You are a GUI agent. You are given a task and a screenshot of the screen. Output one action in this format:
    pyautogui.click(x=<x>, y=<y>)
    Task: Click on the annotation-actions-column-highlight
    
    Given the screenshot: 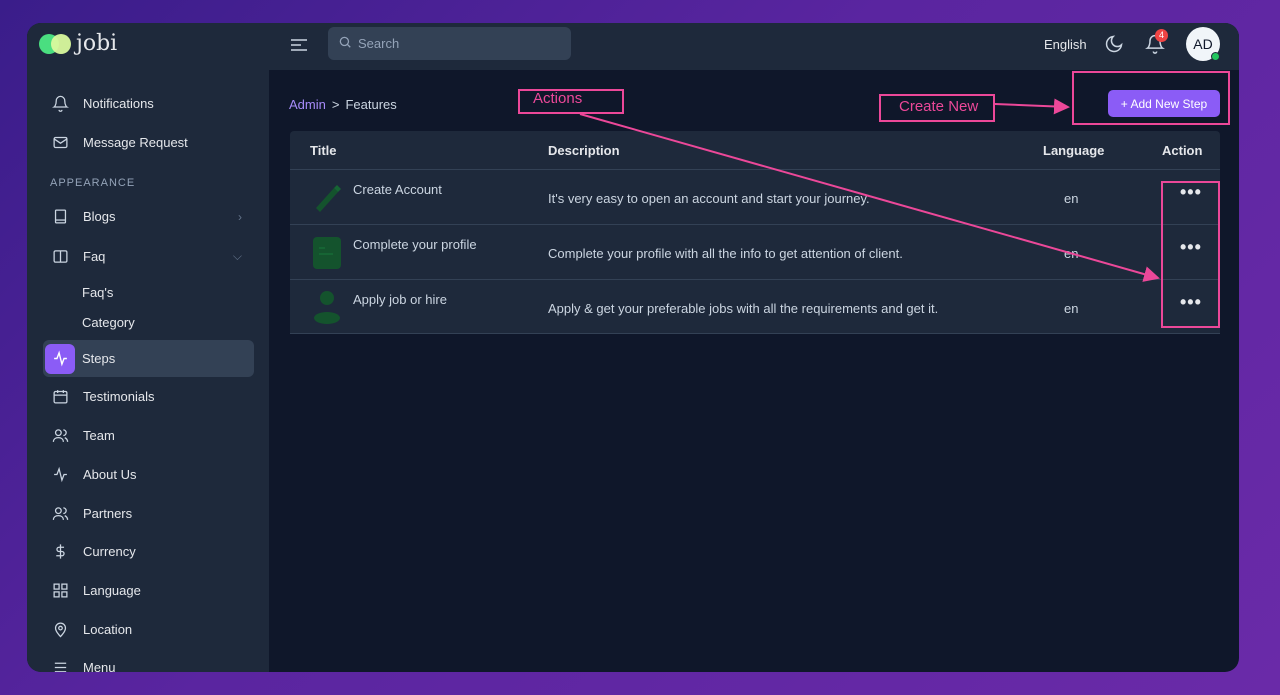 What is the action you would take?
    pyautogui.click(x=1190, y=254)
    